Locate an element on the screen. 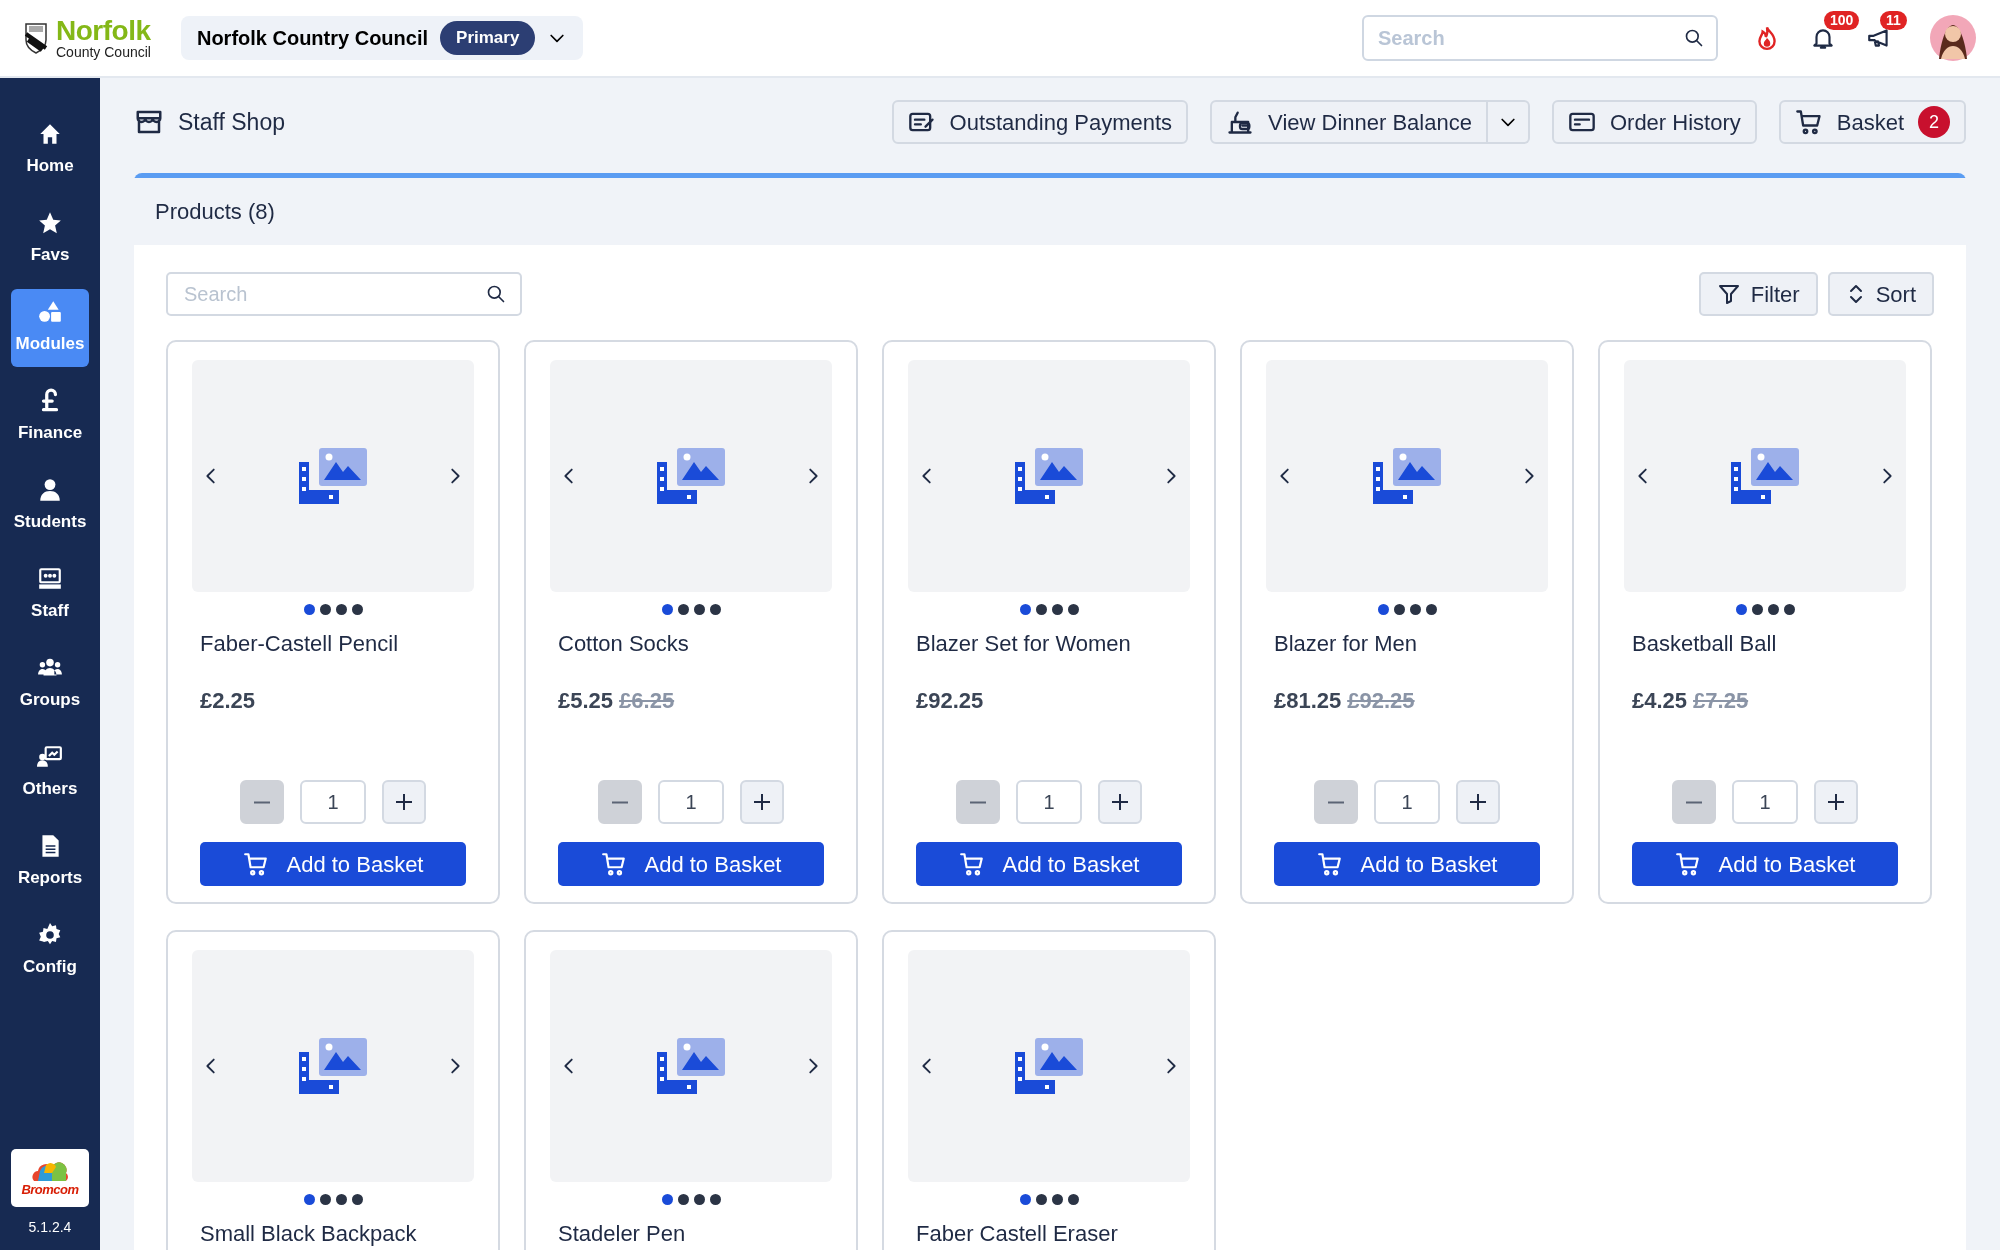  sidebar-item: Finance is located at coordinates (50, 417).